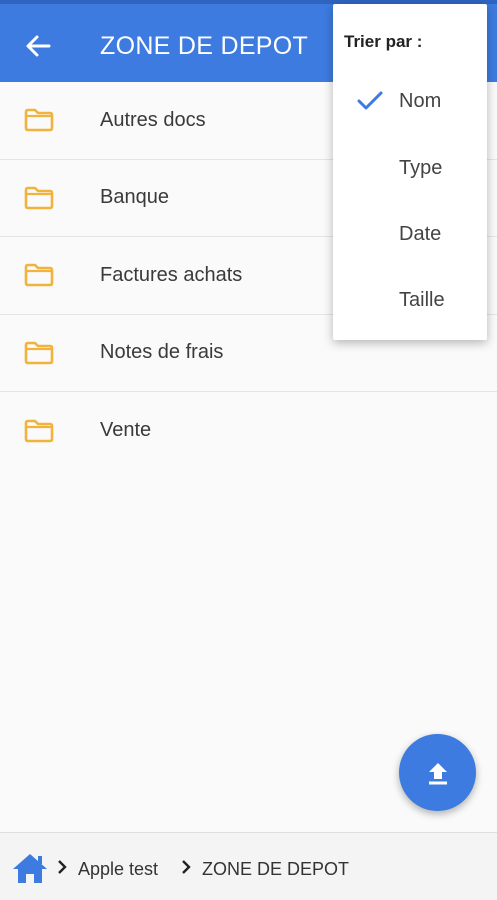 The width and height of the screenshot is (497, 900). I want to click on upload-icon, so click(437, 773).